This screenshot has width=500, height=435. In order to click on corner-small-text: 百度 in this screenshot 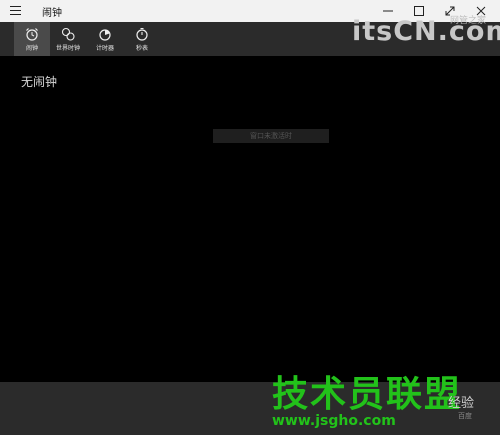, I will do `click(465, 416)`.